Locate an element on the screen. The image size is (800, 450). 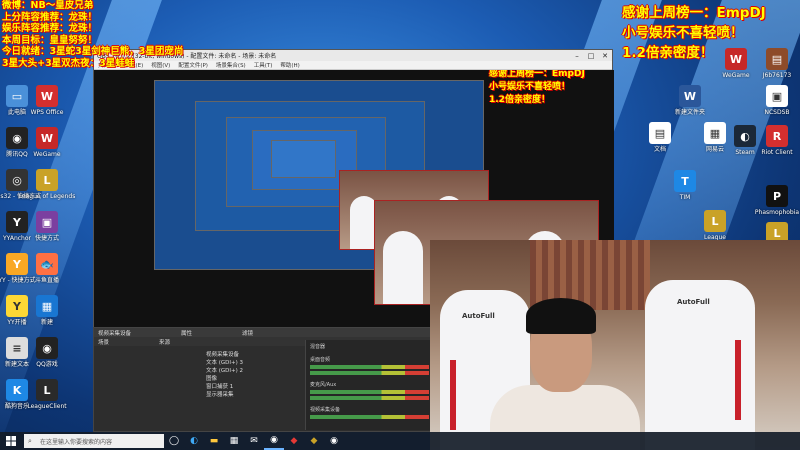
mixer-header: 混音器 is located at coordinates (318, 347).